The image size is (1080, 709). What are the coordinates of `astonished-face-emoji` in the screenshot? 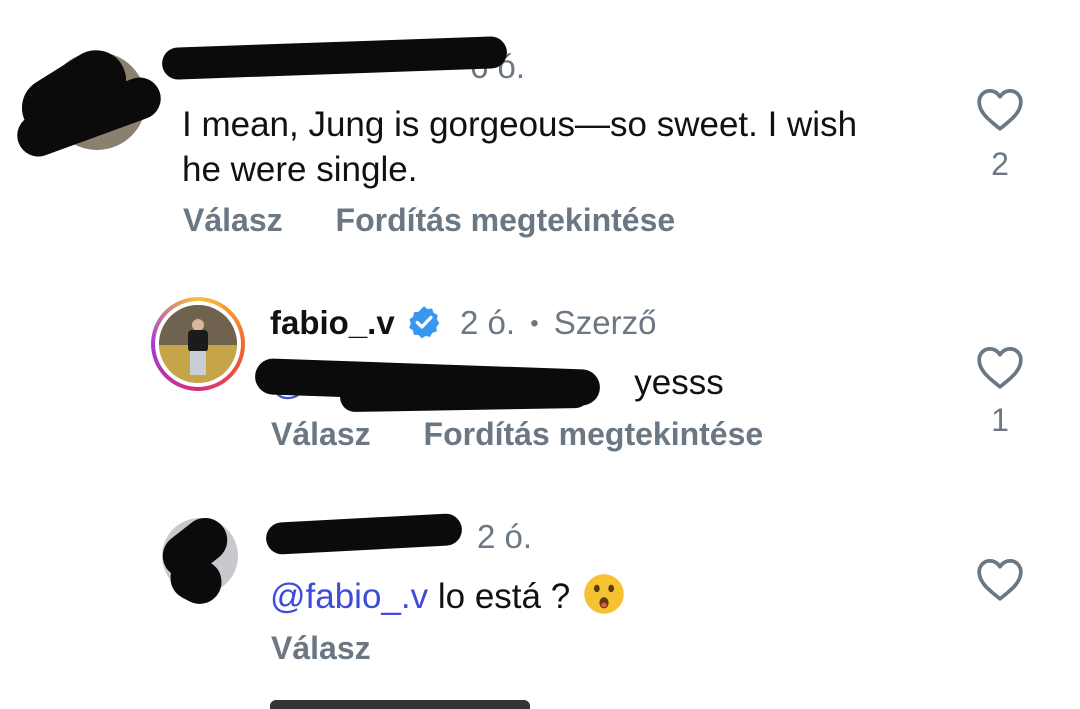 It's located at (604, 594).